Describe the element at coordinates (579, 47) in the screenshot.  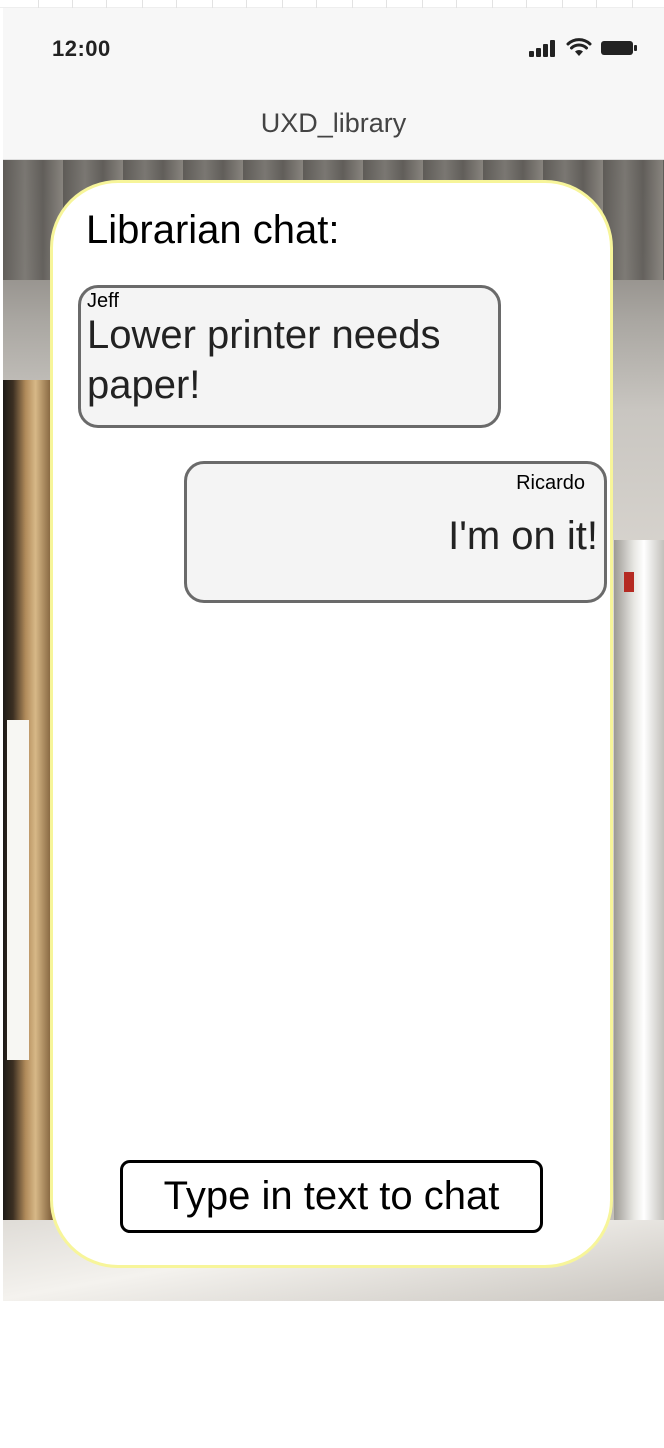
I see `wifi-icon` at that location.